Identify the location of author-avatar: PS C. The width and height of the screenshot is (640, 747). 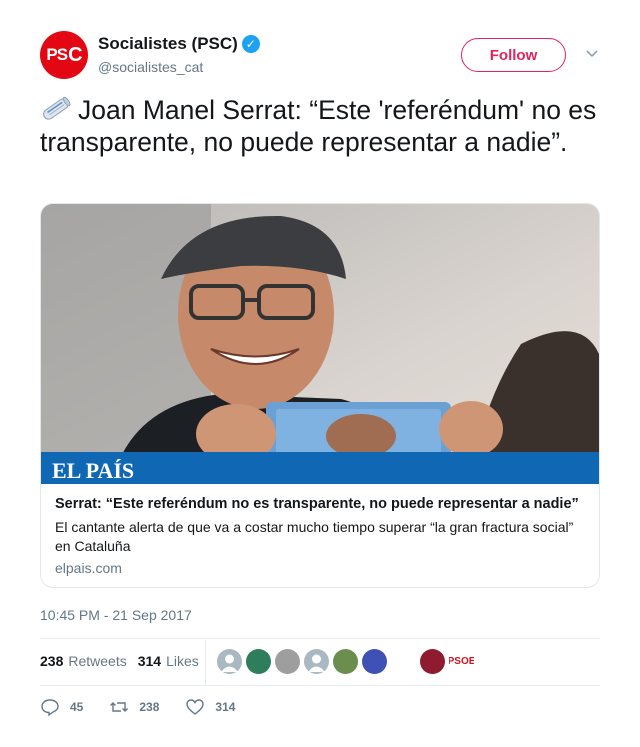
(64, 55).